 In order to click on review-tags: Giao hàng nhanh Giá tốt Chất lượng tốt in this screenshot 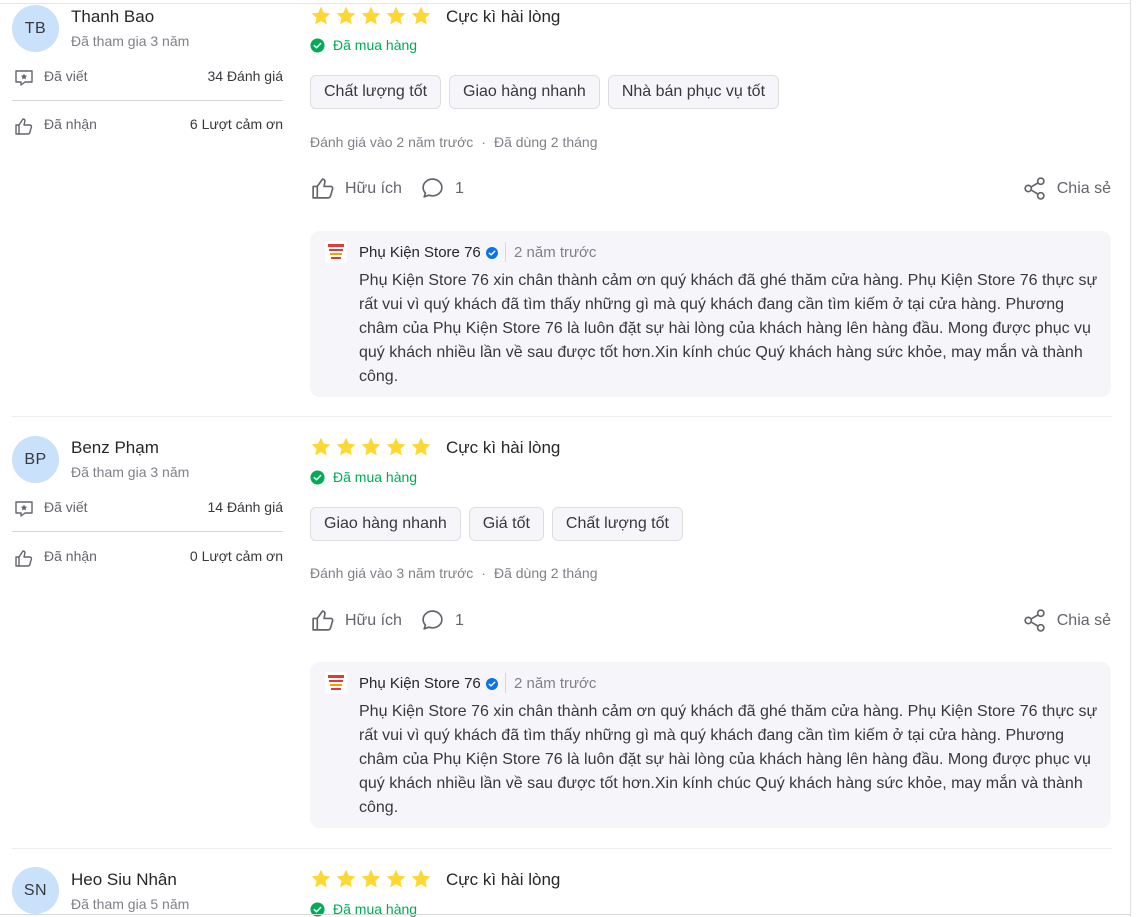, I will do `click(496, 524)`.